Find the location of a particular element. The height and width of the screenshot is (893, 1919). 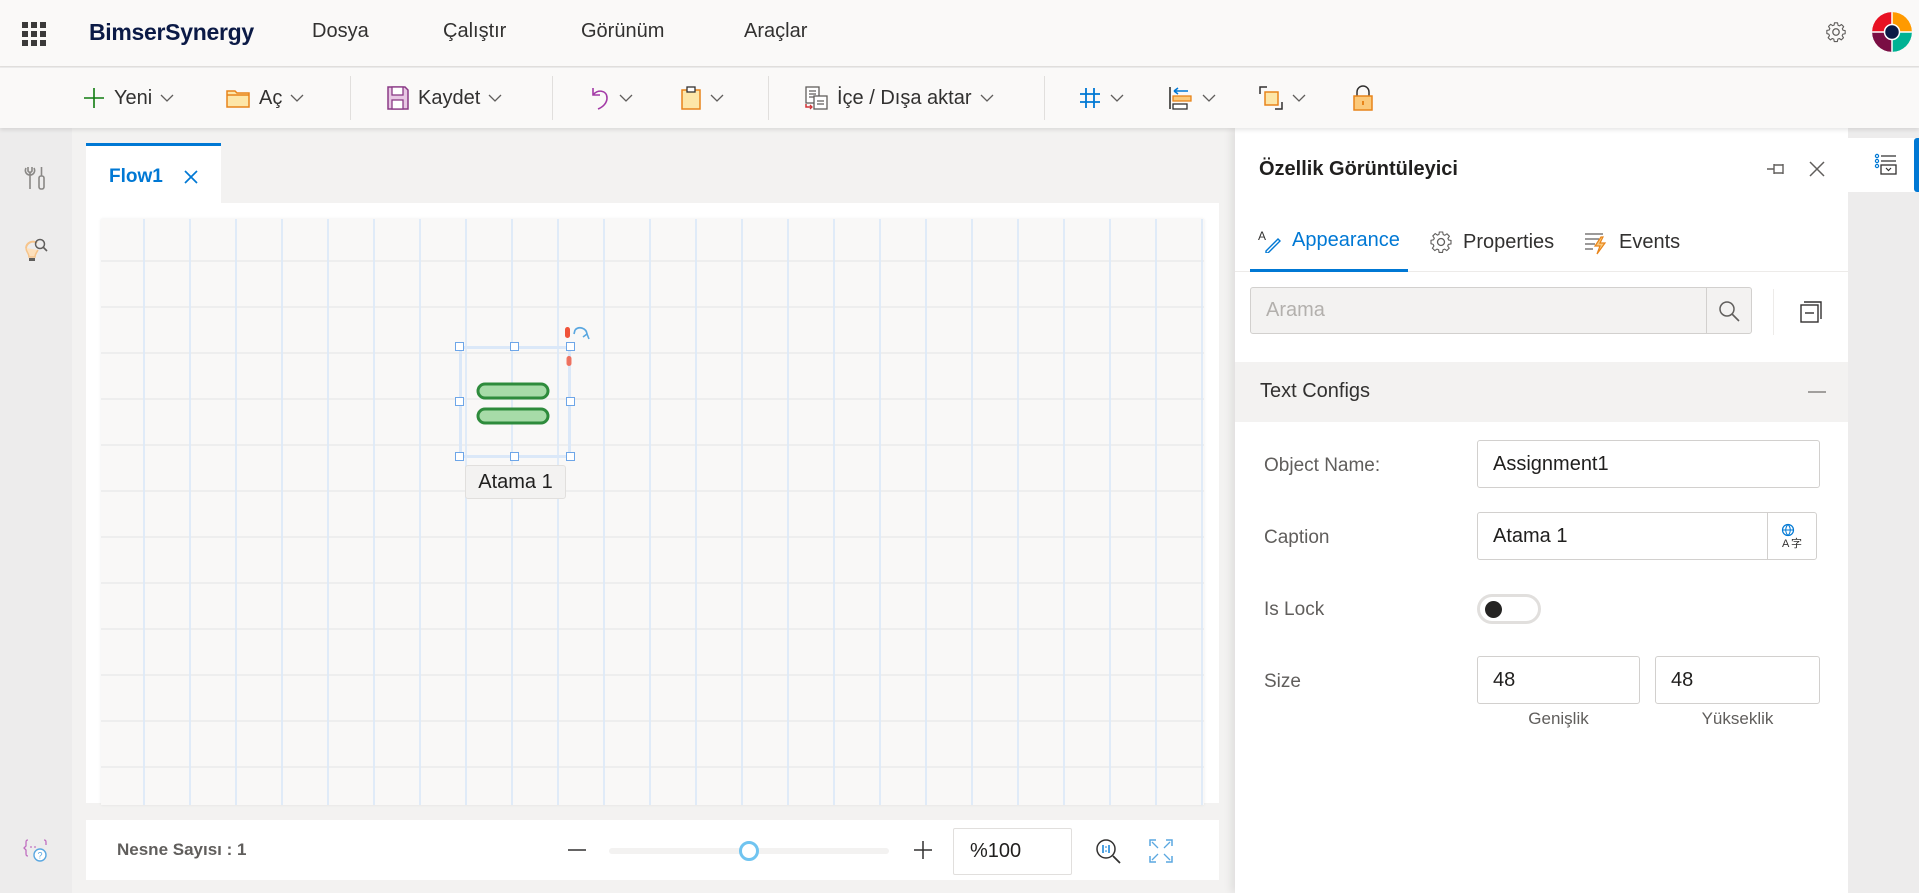

toggle-knob is located at coordinates (1493, 609).